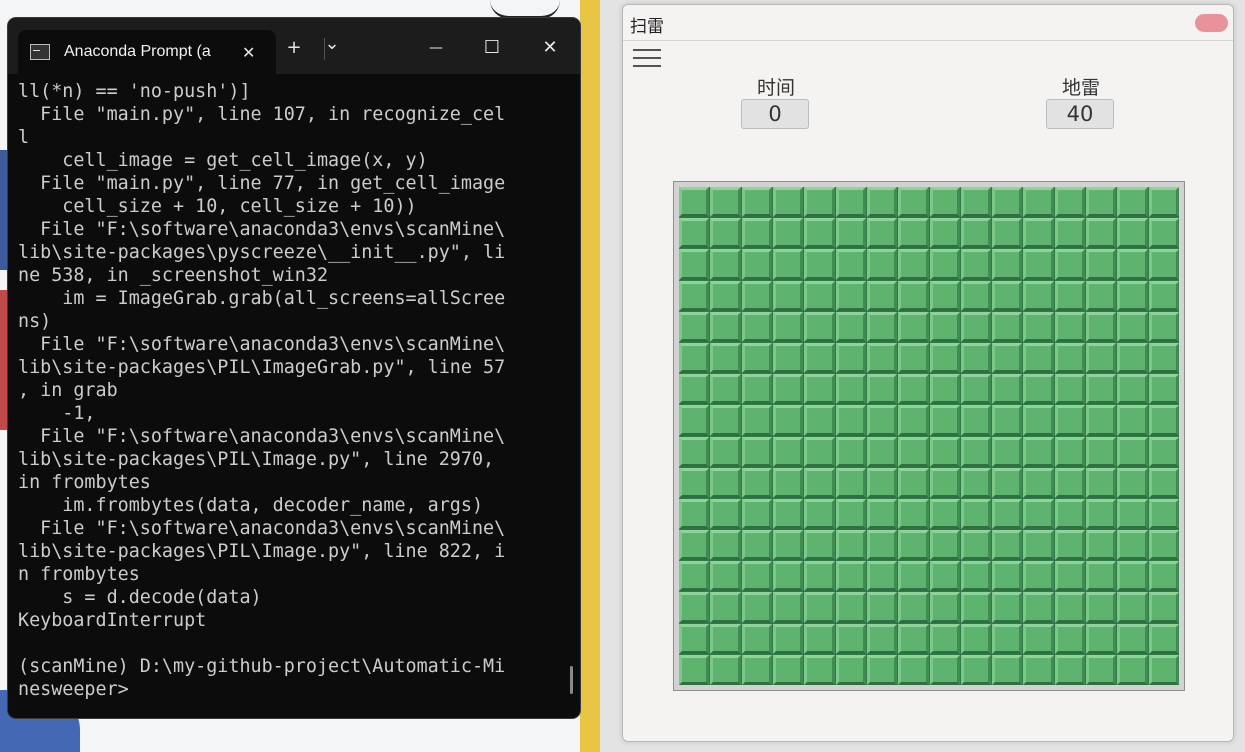 Image resolution: width=1245 pixels, height=752 pixels. Describe the element at coordinates (248, 52) in the screenshot. I see `close-tab-icon: ✕` at that location.